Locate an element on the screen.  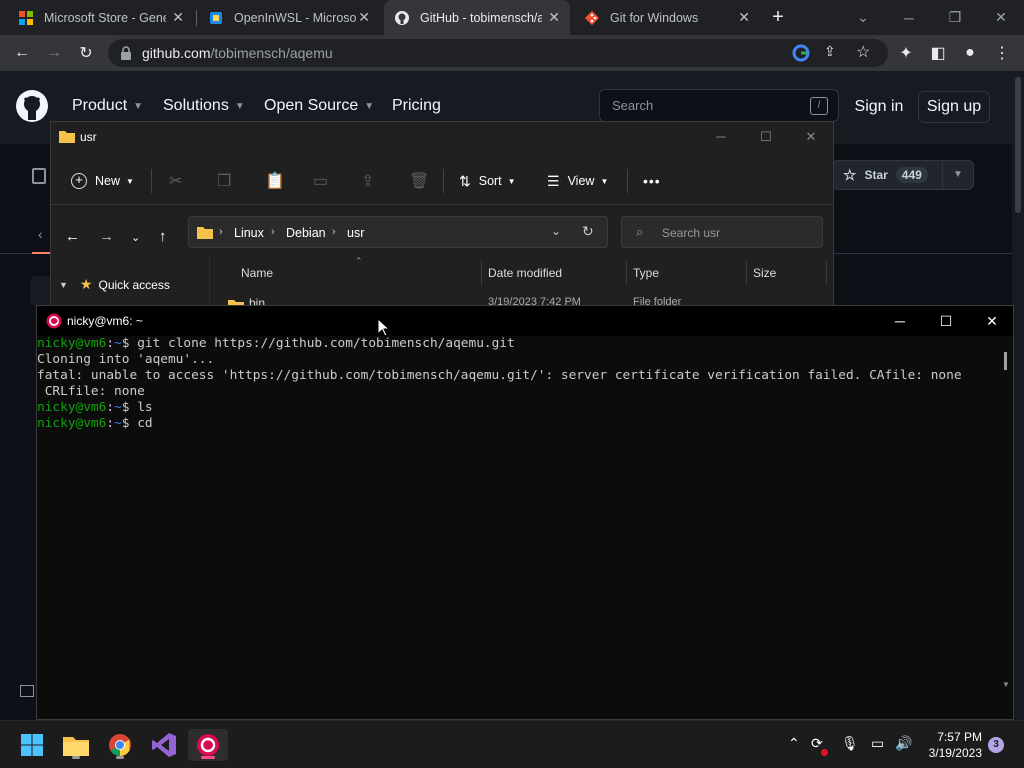
sign-in-button: Sign in is located at coordinates (879, 107).